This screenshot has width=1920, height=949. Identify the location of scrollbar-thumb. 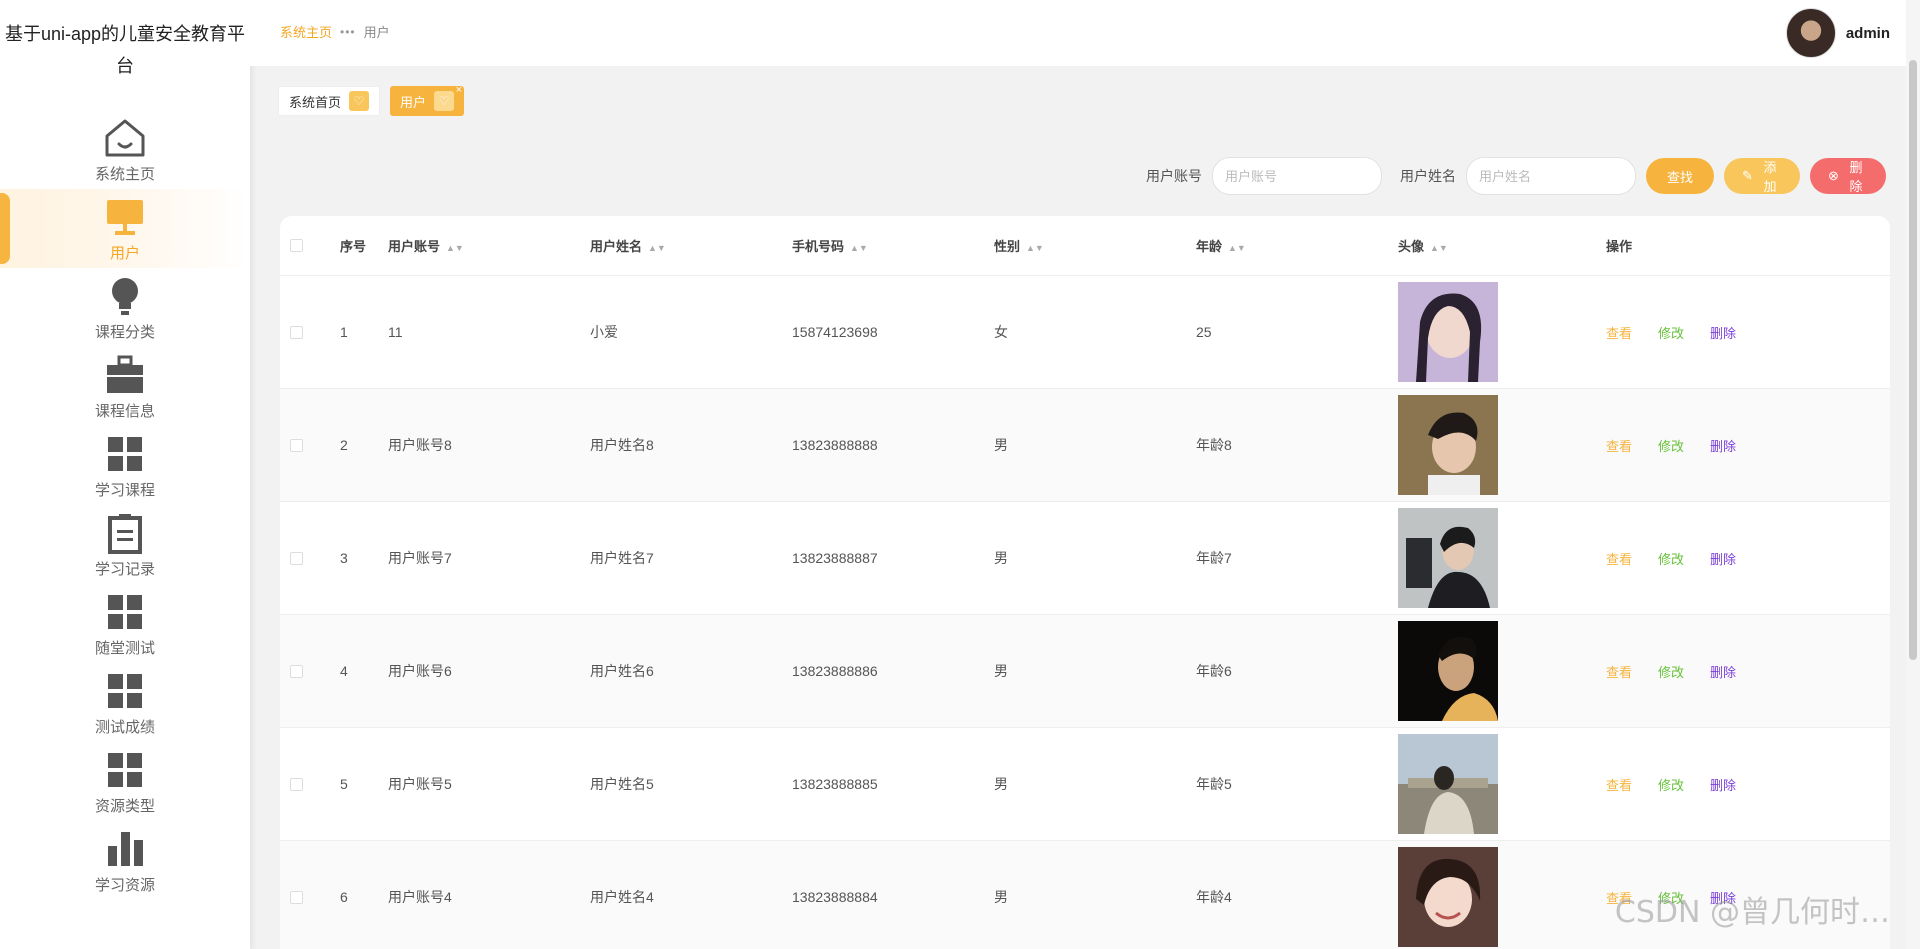
(1913, 360).